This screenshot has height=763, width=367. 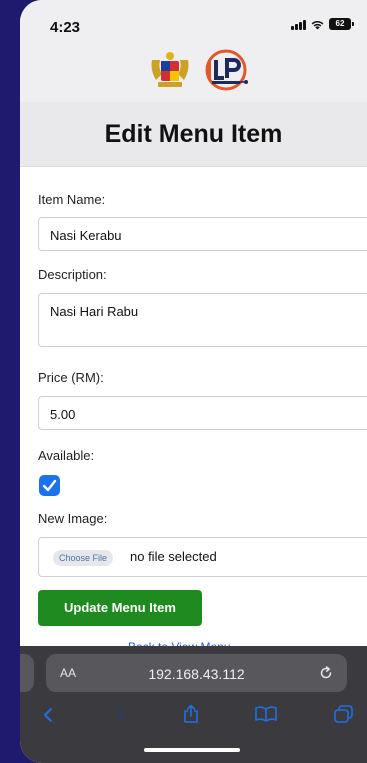 I want to click on reload-icon, so click(x=326, y=673).